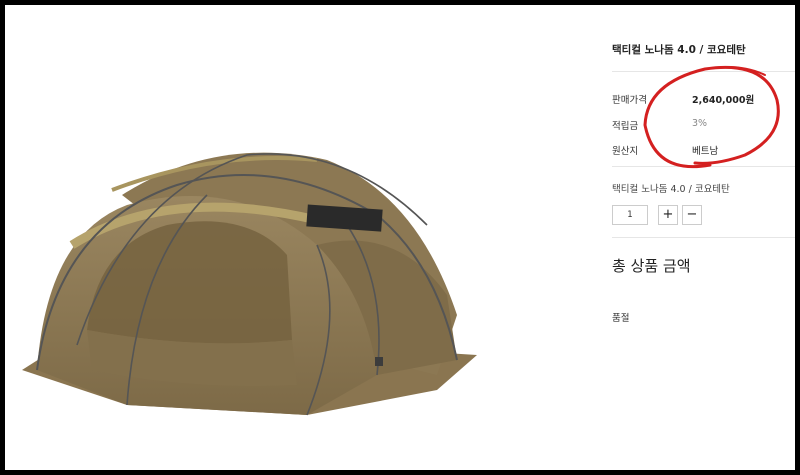 The height and width of the screenshot is (475, 800). What do you see at coordinates (700, 123) in the screenshot?
I see `points-value: 3%` at bounding box center [700, 123].